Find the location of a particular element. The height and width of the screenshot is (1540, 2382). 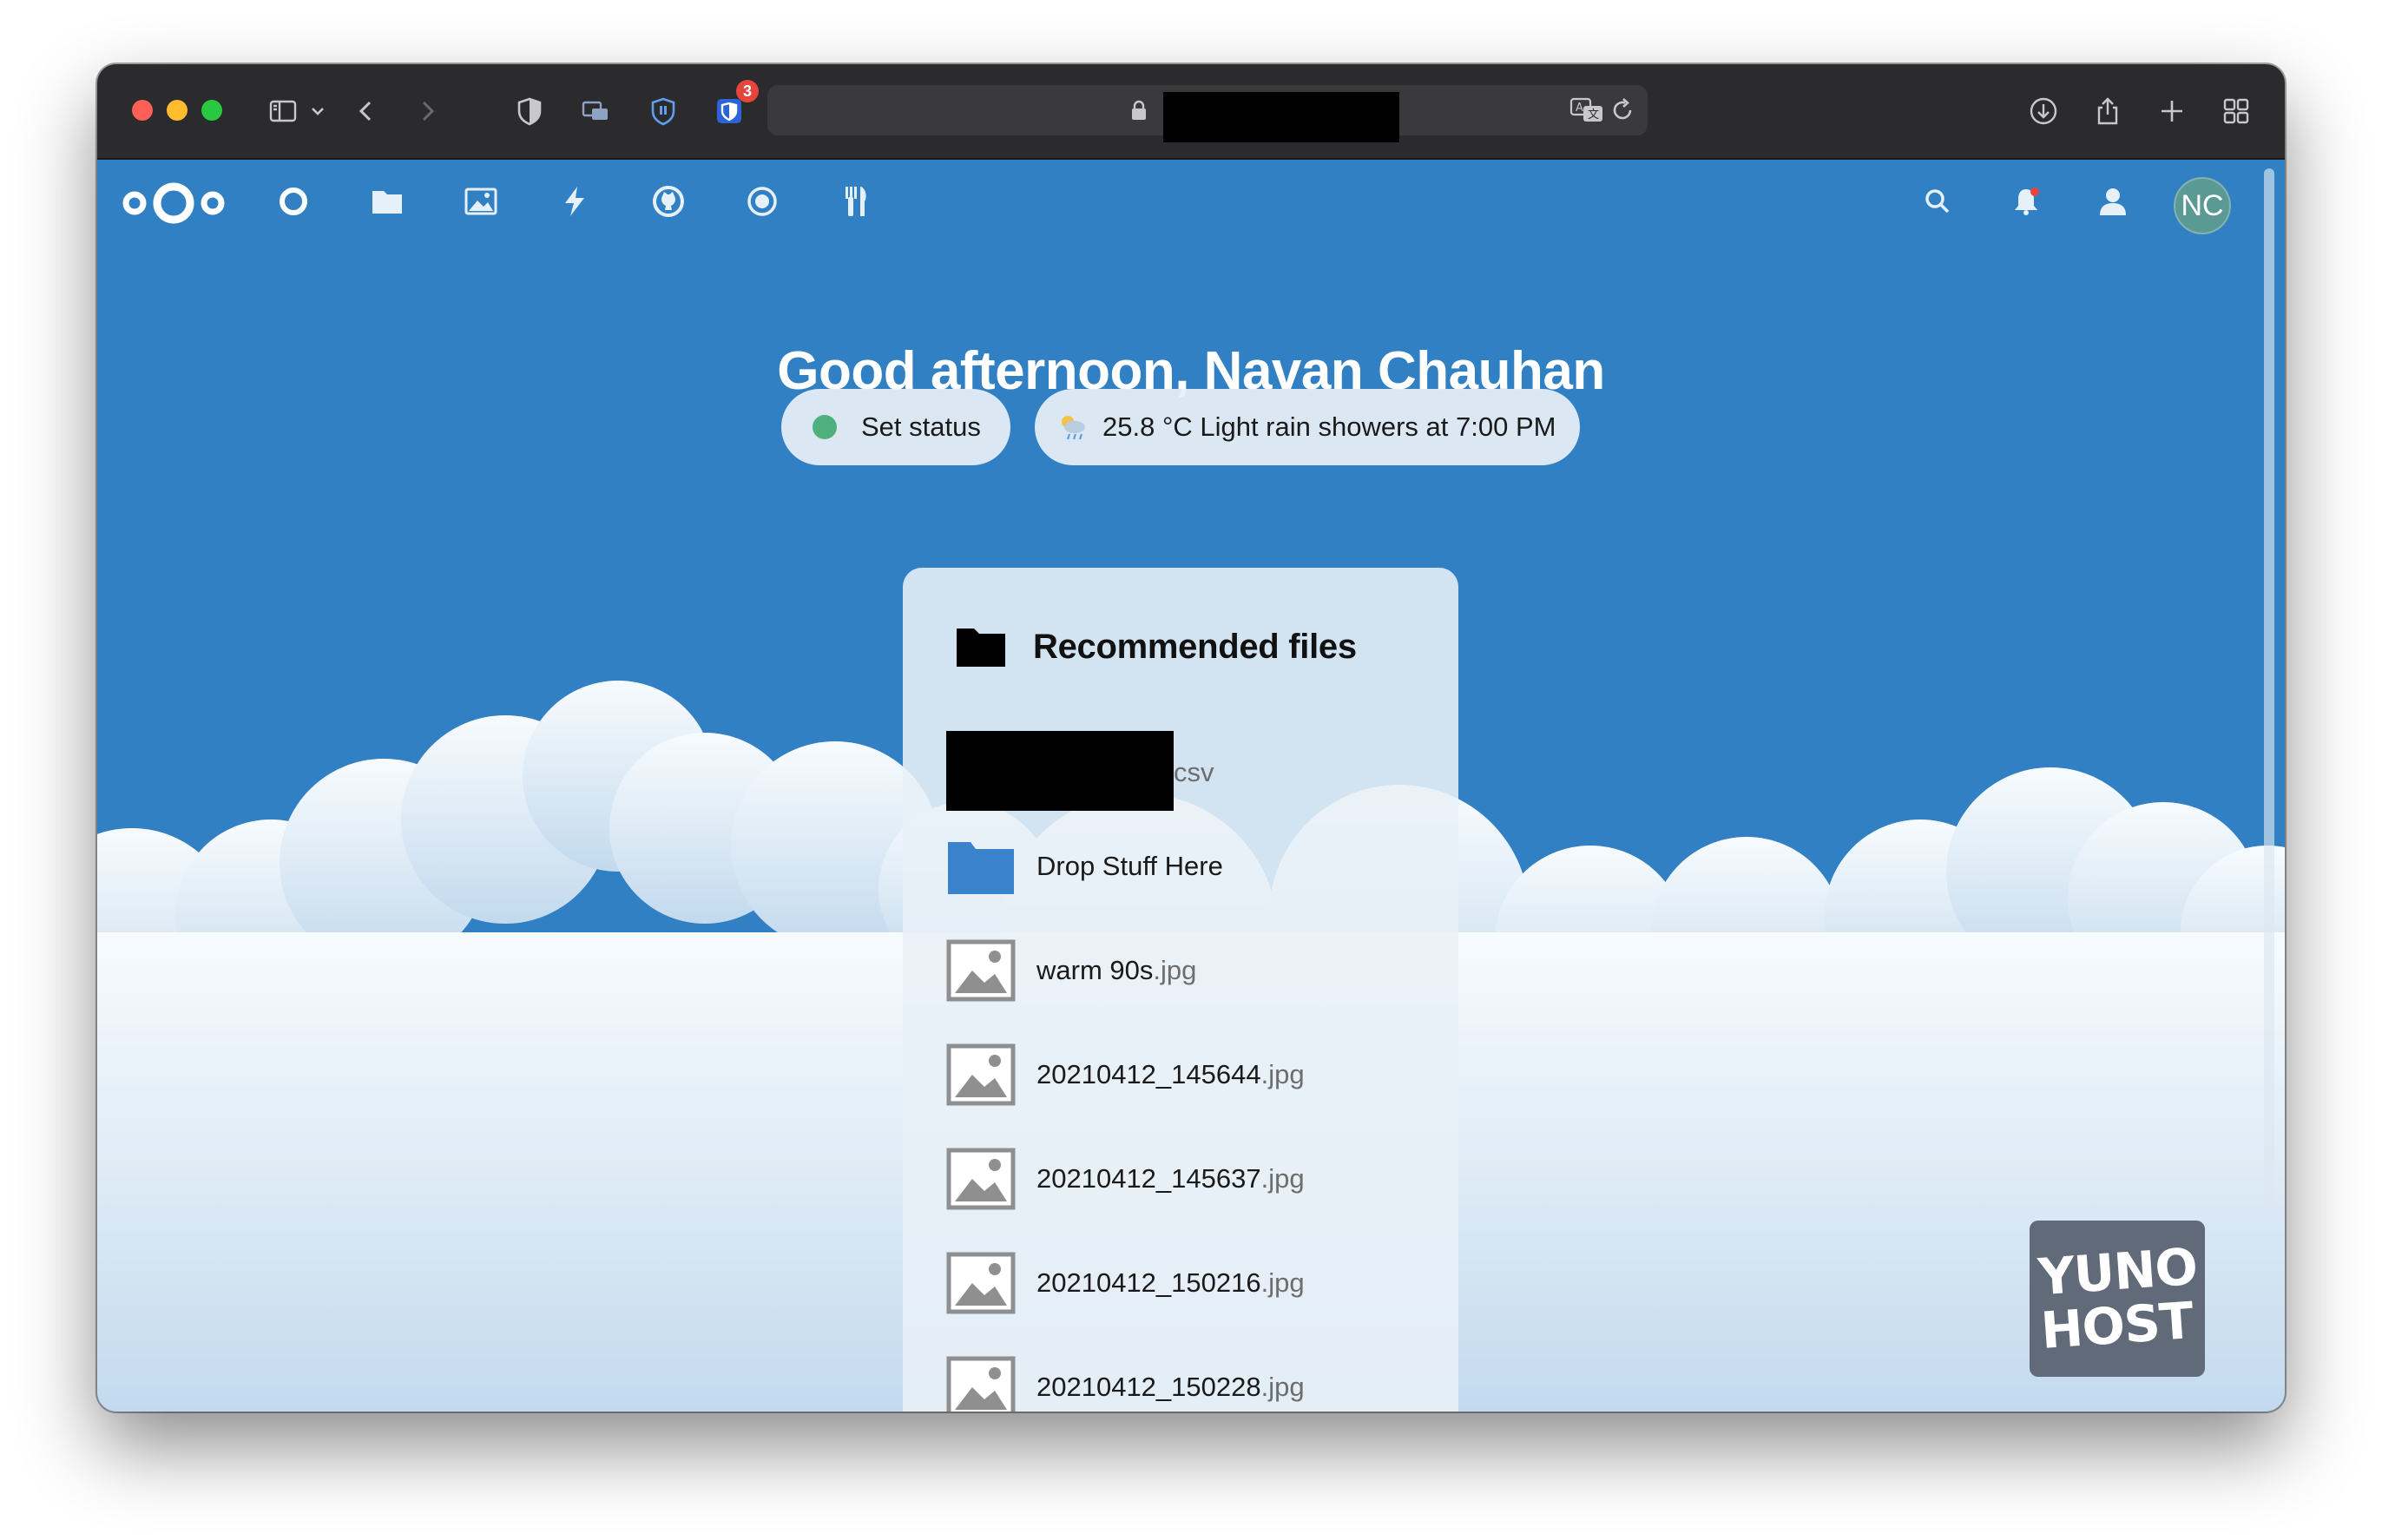

svg-text: A is located at coordinates (1579, 109).